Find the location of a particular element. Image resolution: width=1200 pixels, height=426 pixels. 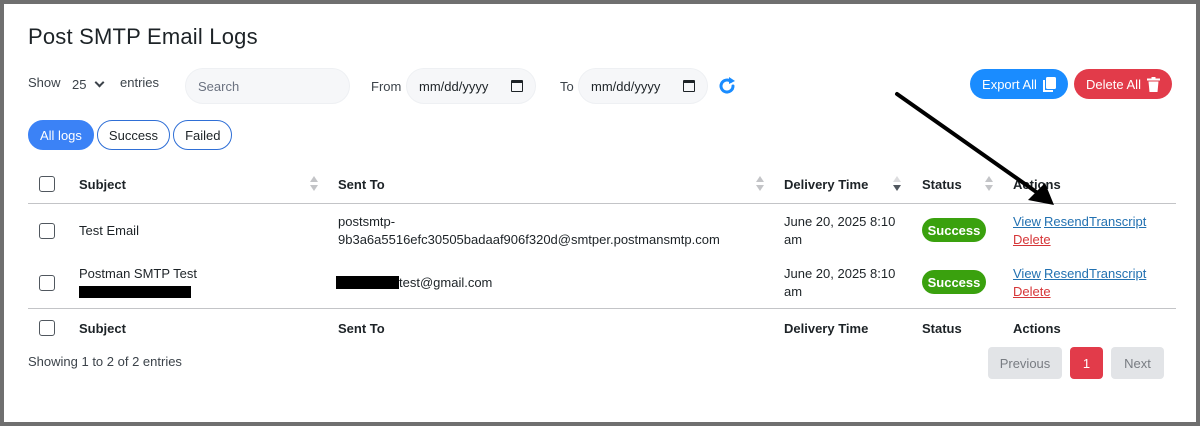

select-all-checkbox is located at coordinates (47, 184).